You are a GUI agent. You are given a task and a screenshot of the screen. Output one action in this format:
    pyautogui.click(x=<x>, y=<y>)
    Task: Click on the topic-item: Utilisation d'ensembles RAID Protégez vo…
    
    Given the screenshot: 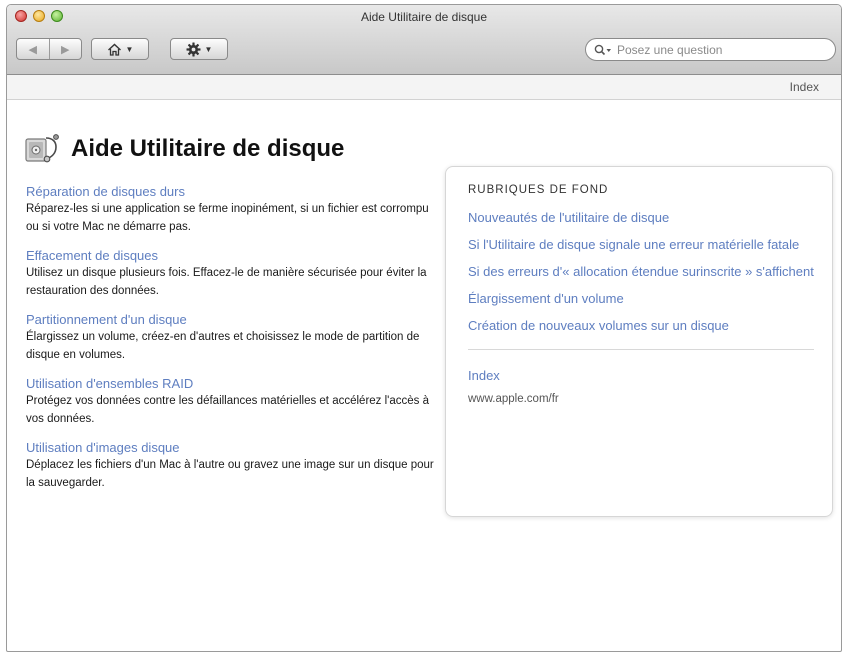 What is the action you would take?
    pyautogui.click(x=230, y=401)
    